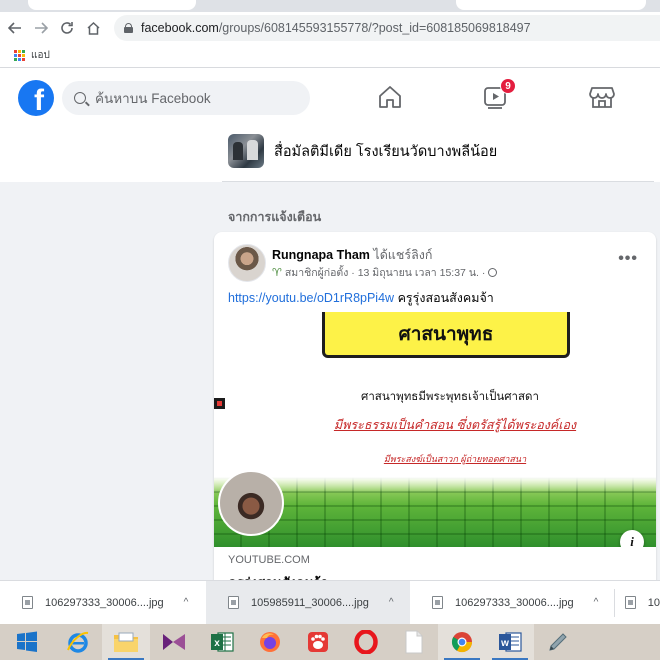 This screenshot has width=660, height=660. I want to click on search-icon, so click(80, 98).